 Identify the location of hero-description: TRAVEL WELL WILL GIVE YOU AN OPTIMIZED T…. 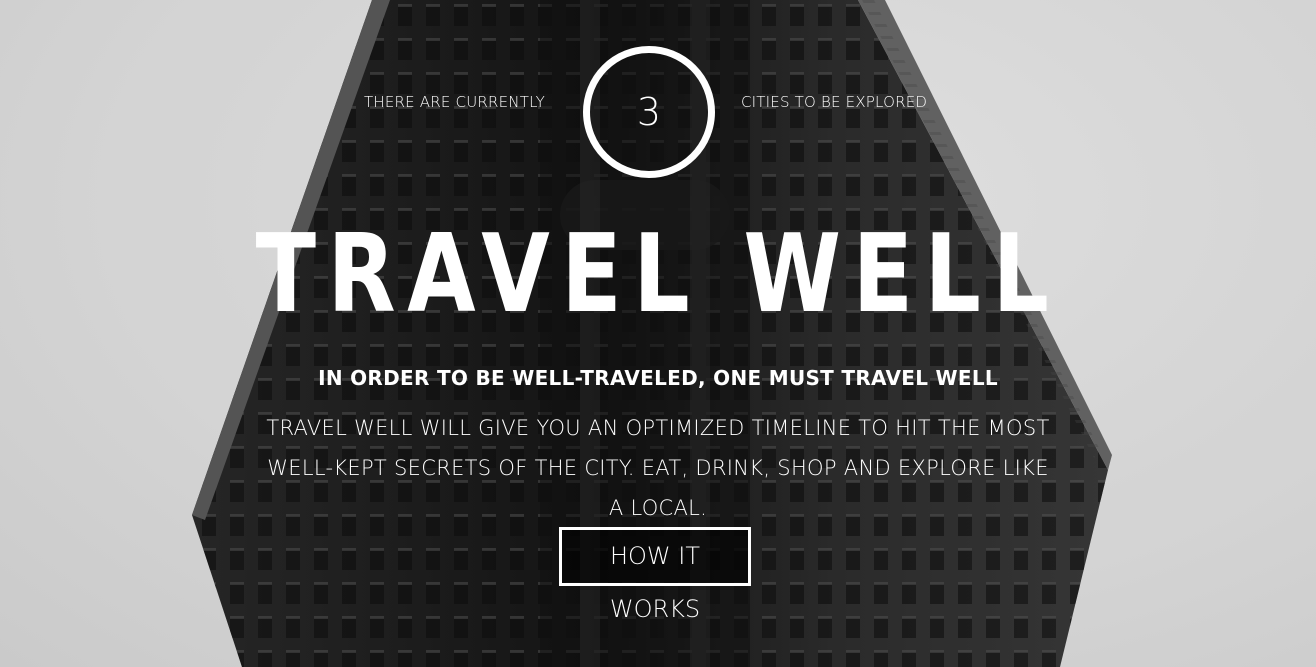
(658, 468).